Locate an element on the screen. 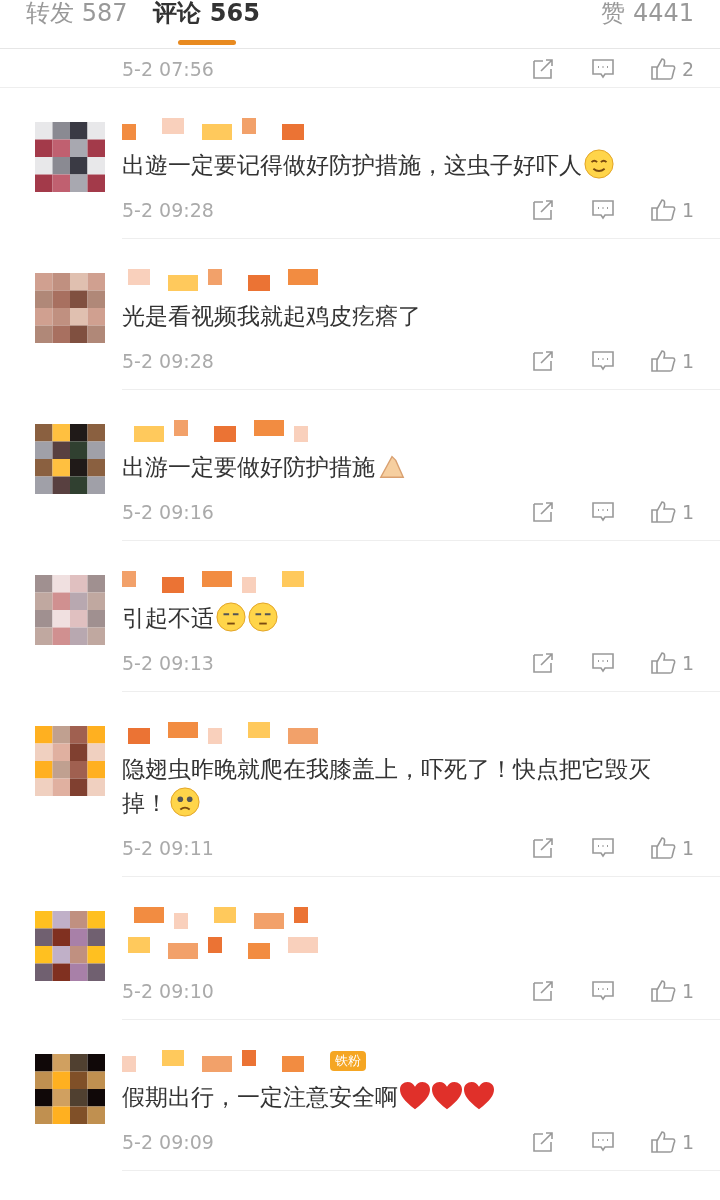  tab: 赞 4441 is located at coordinates (647, 23).